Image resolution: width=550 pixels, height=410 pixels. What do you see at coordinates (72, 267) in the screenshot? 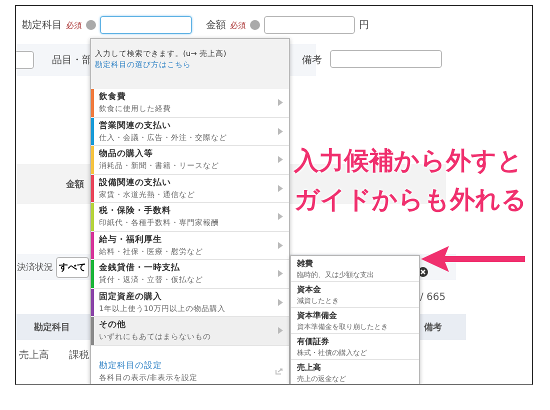
I see `status-select: すべて` at bounding box center [72, 267].